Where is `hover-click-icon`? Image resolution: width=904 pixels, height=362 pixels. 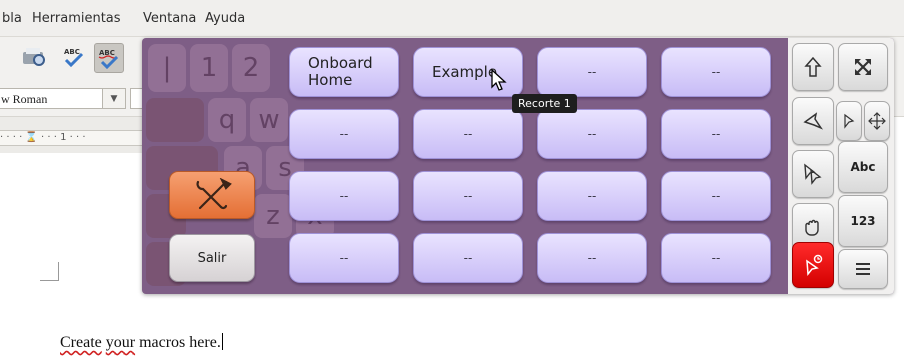
hover-click-icon is located at coordinates (814, 265).